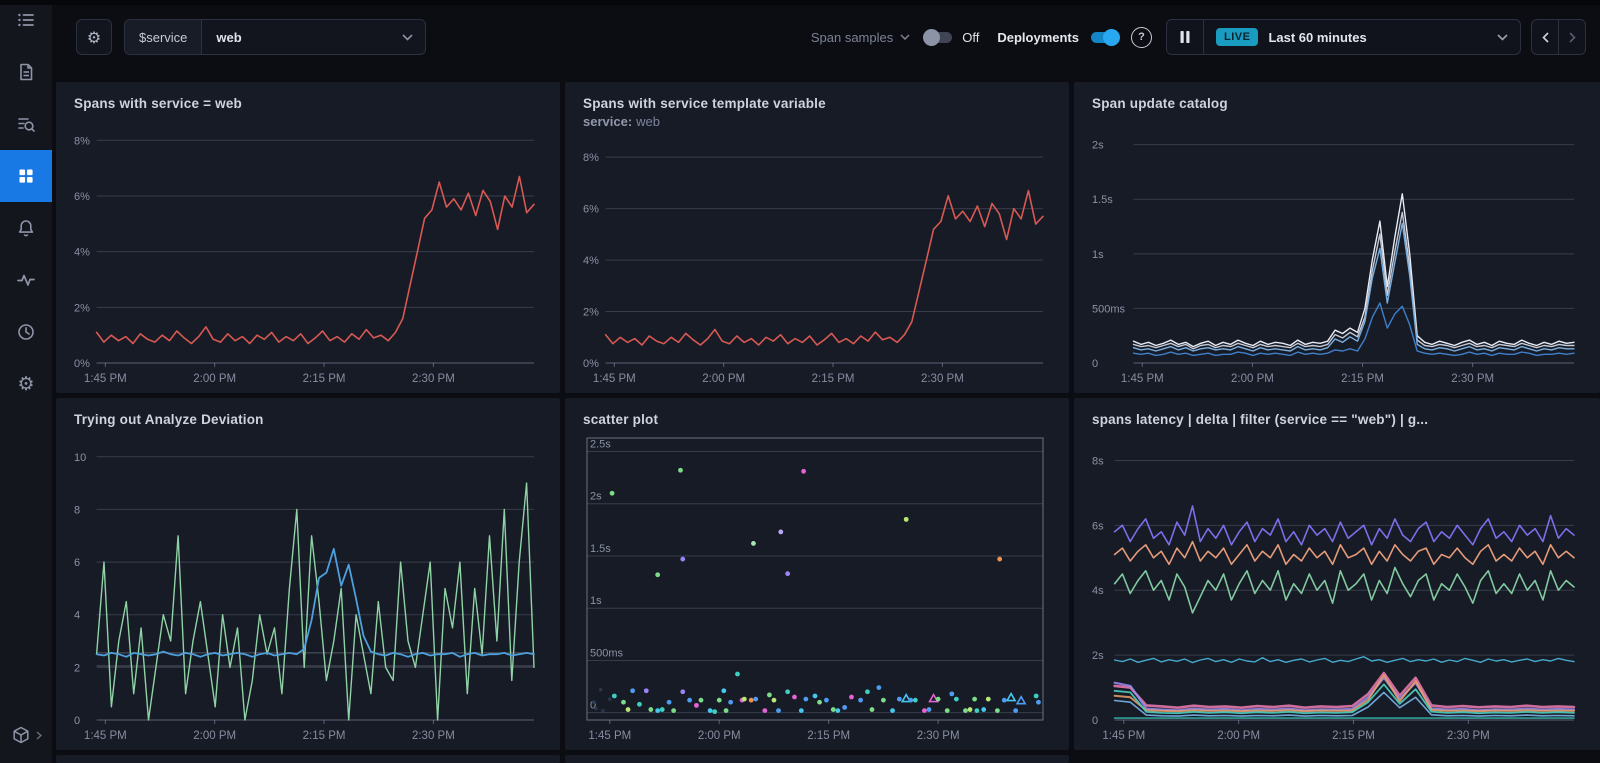 Image resolution: width=1600 pixels, height=763 pixels. What do you see at coordinates (1098, 591) in the screenshot?
I see `svg-text: 4s` at bounding box center [1098, 591].